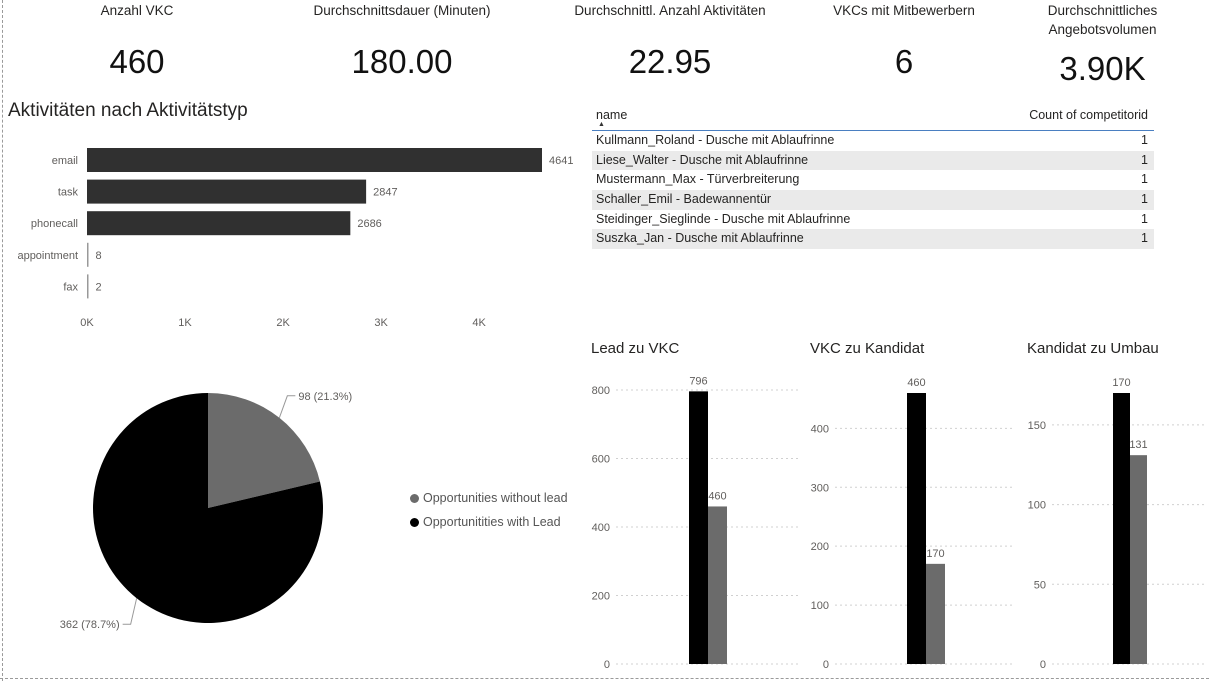 The width and height of the screenshot is (1209, 681). Describe the element at coordinates (561, 161) in the screenshot. I see `data-label: 4641` at that location.